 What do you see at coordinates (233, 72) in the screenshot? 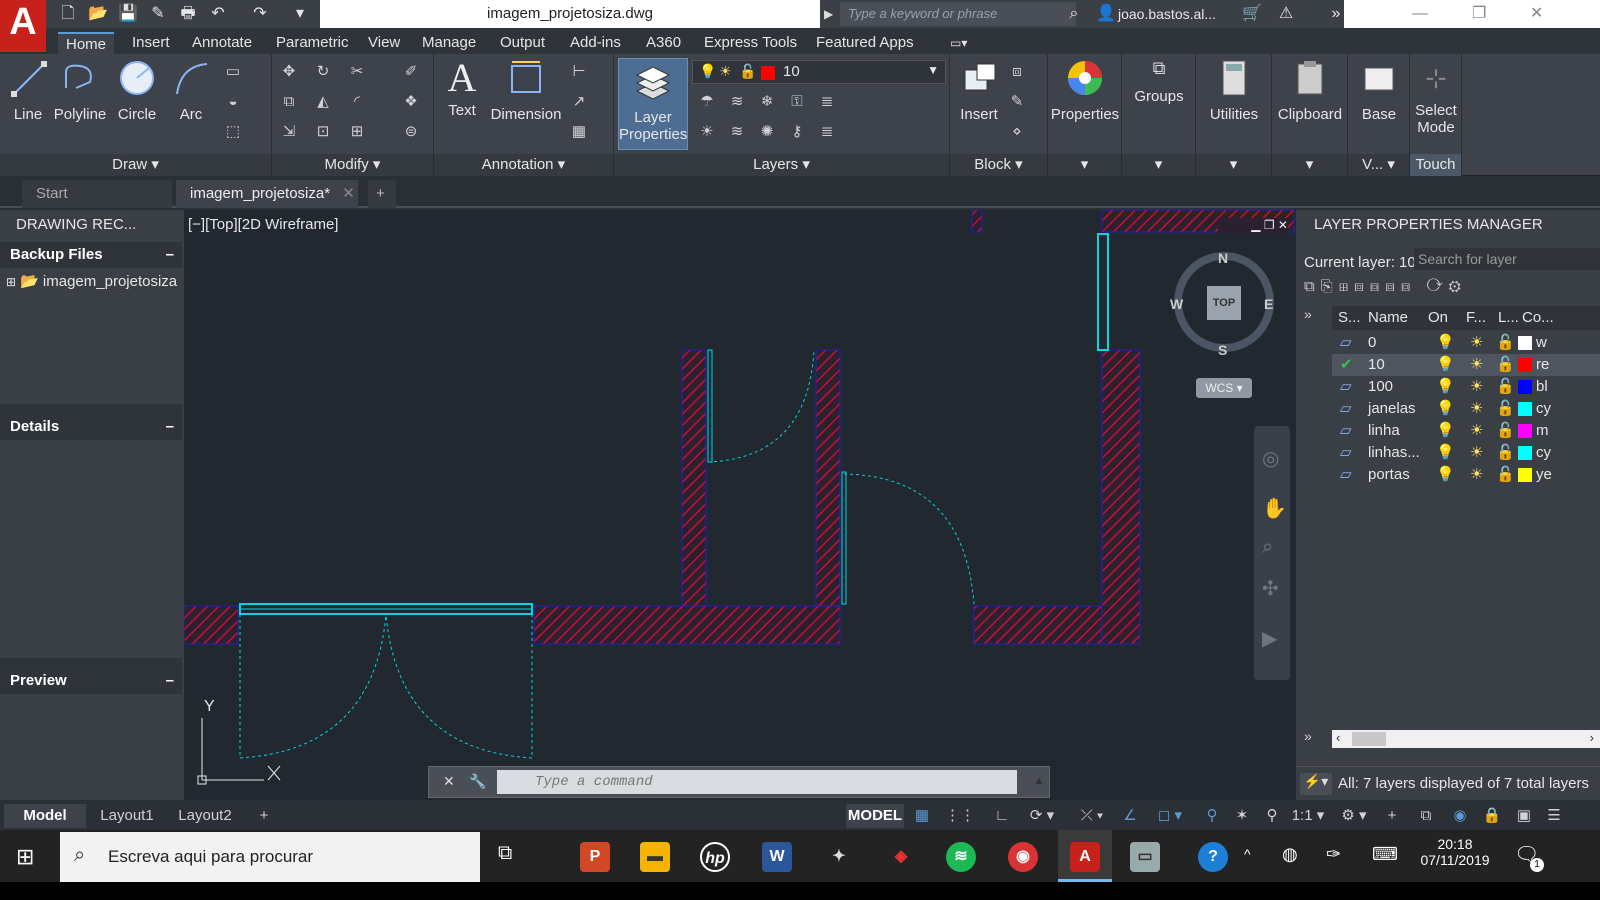
I see `rectangle-icon: ▭` at bounding box center [233, 72].